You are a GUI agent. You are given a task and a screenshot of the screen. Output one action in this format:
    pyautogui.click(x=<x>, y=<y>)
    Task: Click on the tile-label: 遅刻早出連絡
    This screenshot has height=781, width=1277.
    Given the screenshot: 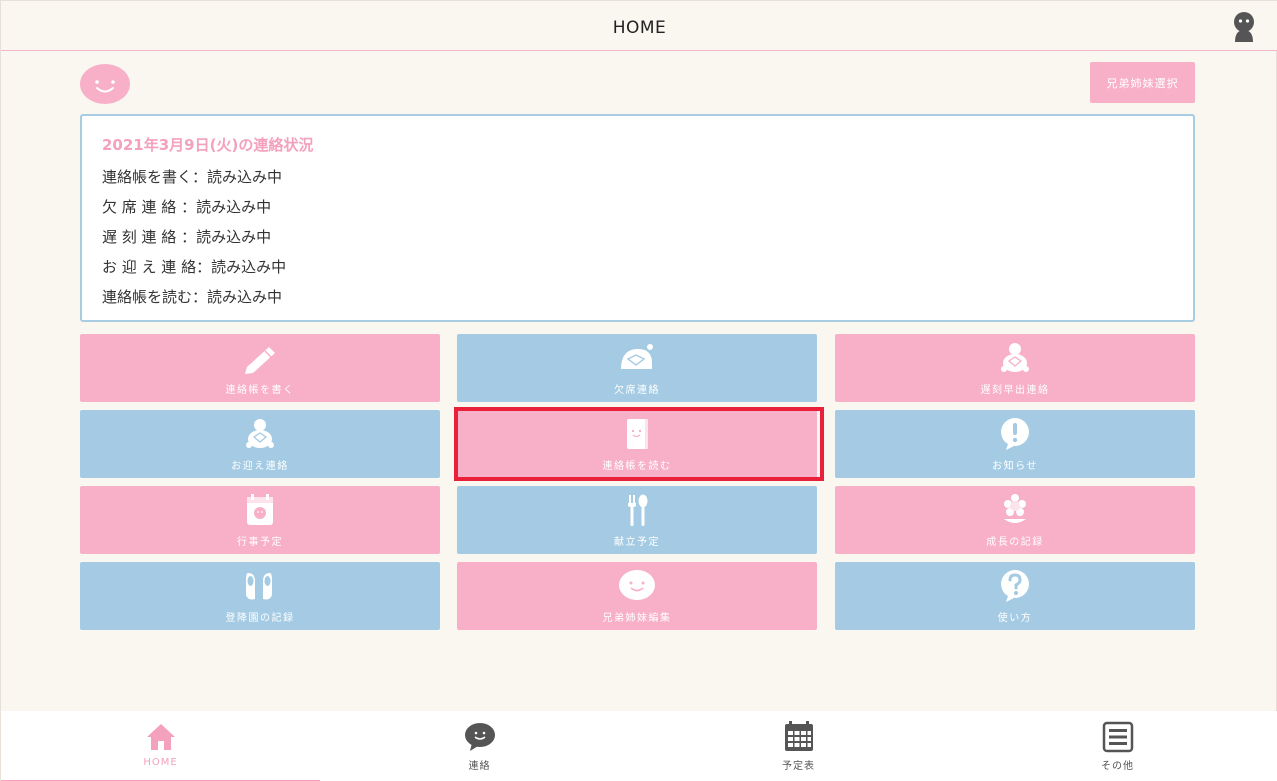 What is the action you would take?
    pyautogui.click(x=1015, y=390)
    